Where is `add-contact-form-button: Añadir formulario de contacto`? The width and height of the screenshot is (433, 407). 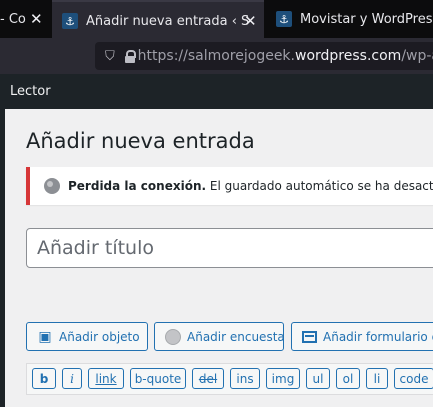 add-contact-form-button: Añadir formulario de contacto is located at coordinates (362, 336).